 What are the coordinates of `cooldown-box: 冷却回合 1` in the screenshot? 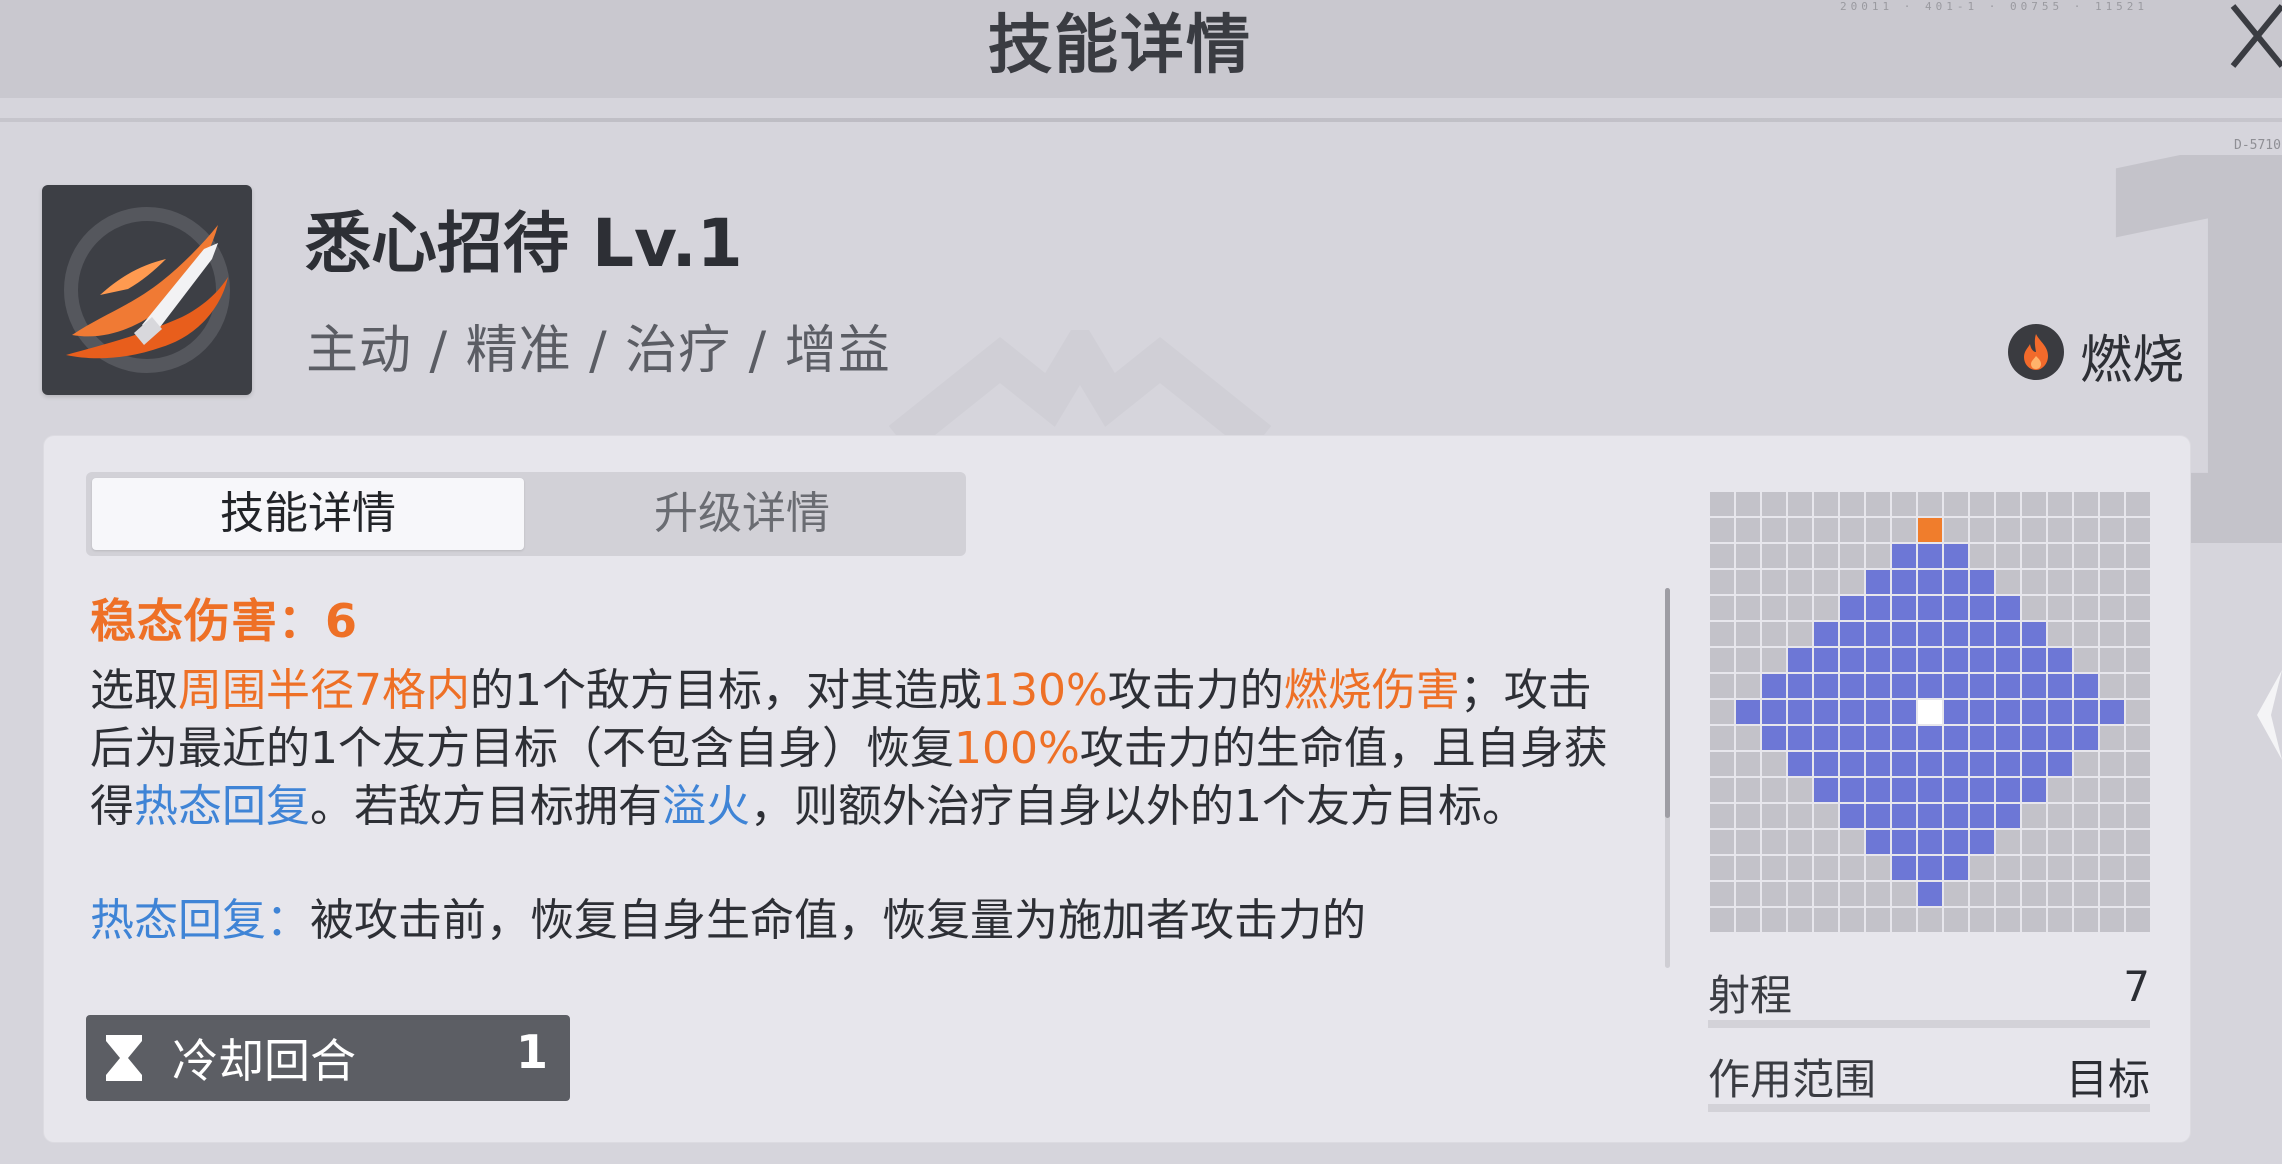 It's located at (328, 1058).